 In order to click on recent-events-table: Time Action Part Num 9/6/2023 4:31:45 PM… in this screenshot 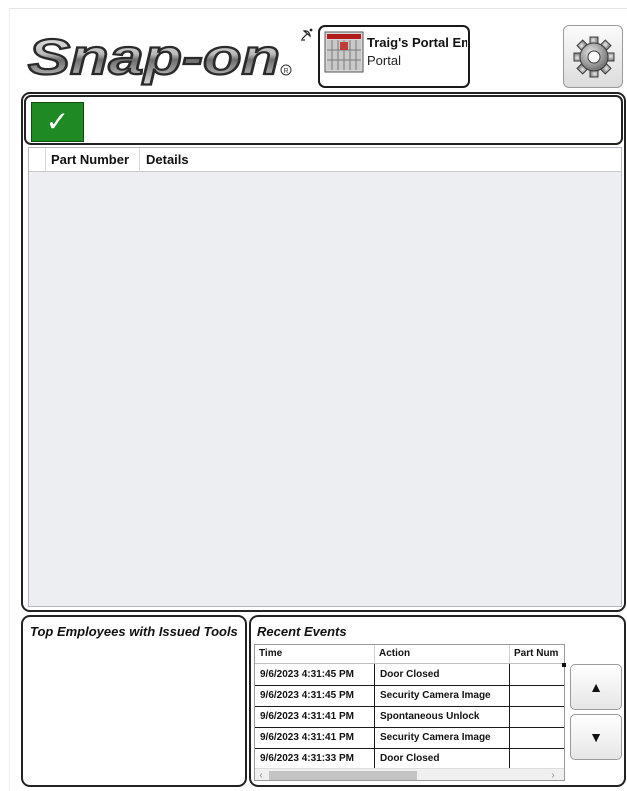, I will do `click(409, 712)`.